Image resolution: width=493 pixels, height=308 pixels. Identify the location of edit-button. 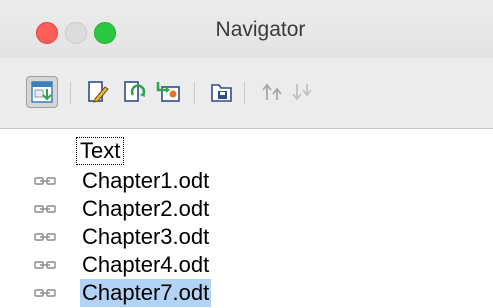
(98, 92).